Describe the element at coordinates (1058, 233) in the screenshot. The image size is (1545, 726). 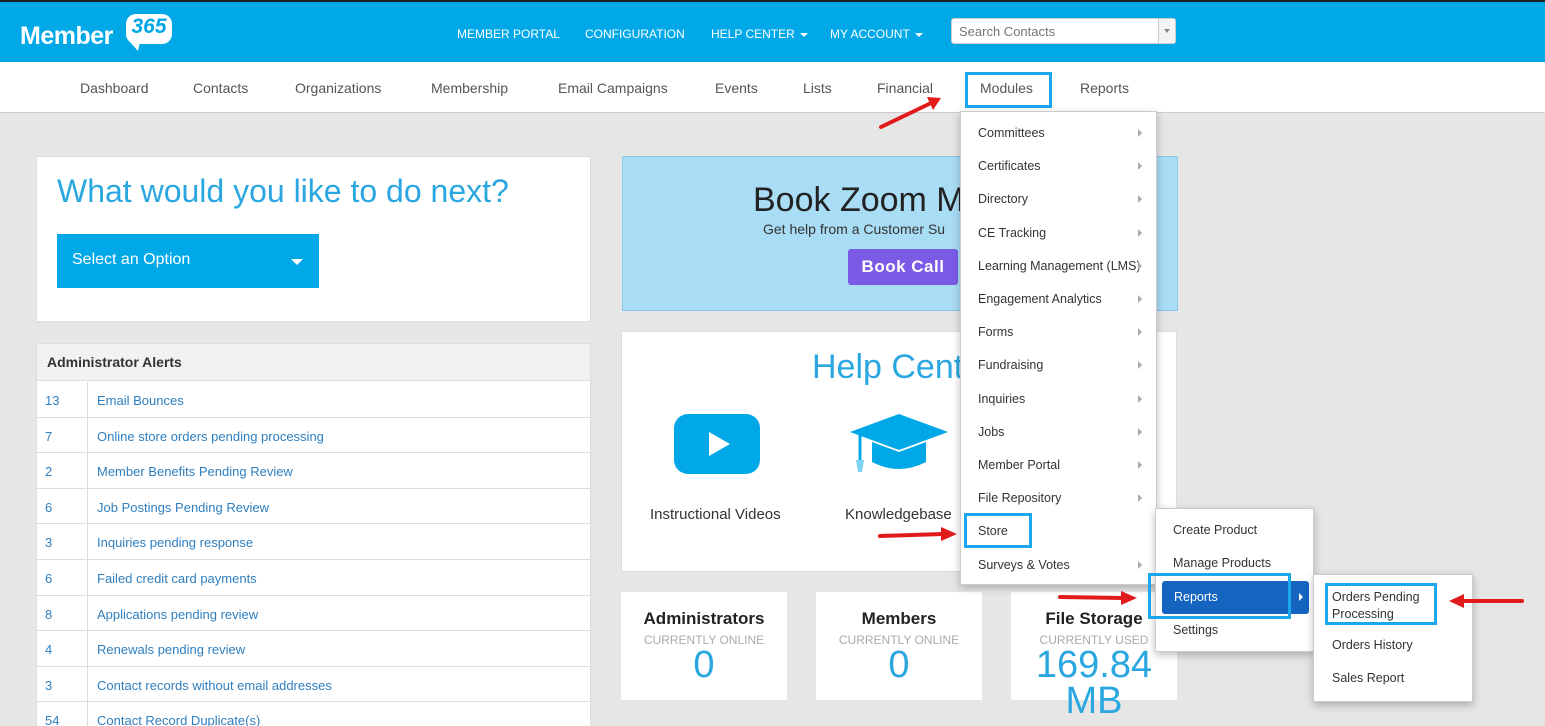
I see `menu-item-ce-tracking: CE Tracking` at that location.